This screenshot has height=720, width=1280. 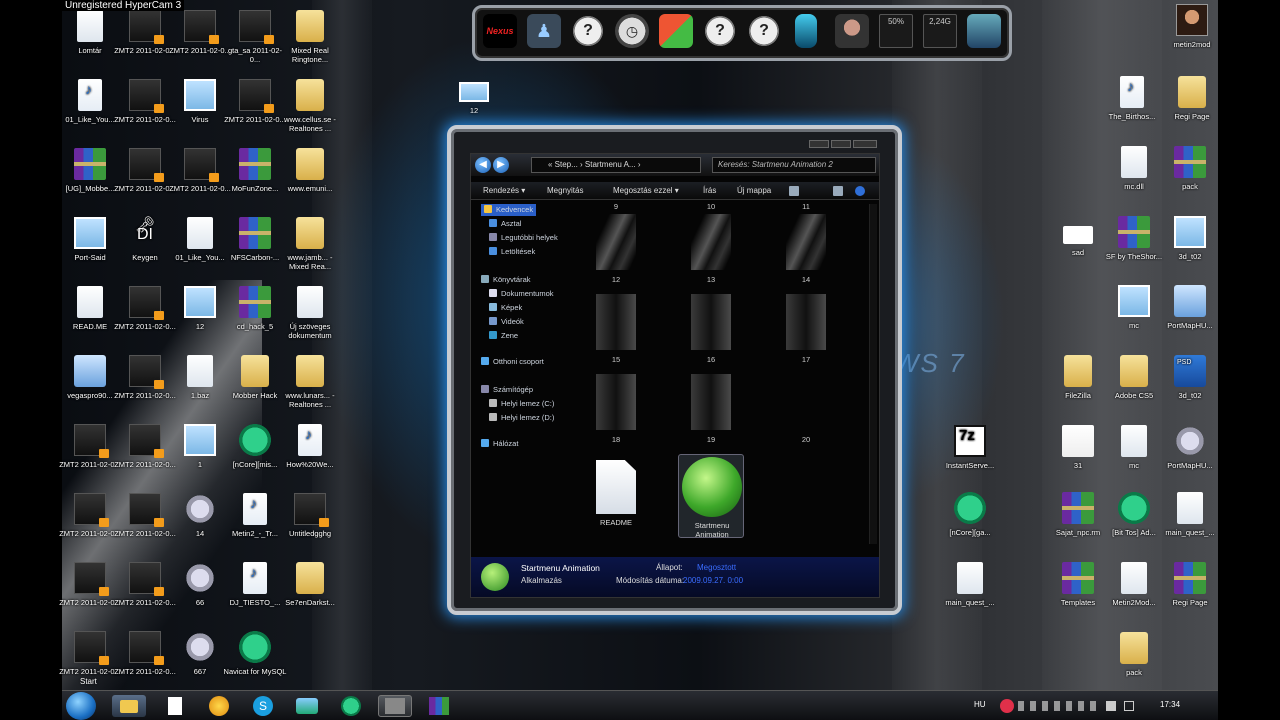 I want to click on nav-item: Otthoni csoport, so click(x=512, y=362).